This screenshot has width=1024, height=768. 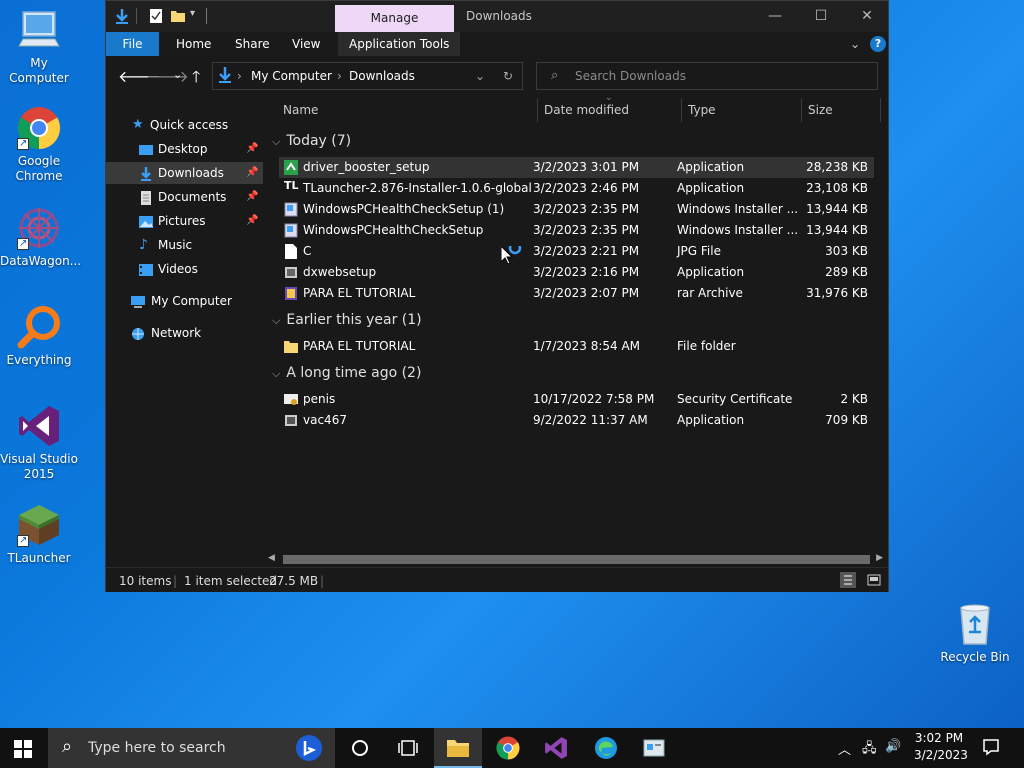 I want to click on details-view-icon, so click(x=848, y=580).